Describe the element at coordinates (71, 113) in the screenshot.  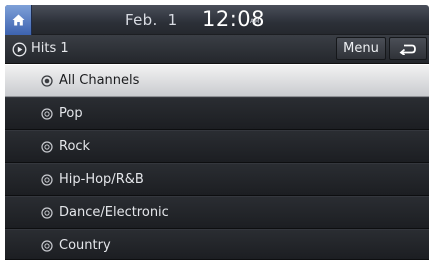
I see `list-item-label: Pop` at that location.